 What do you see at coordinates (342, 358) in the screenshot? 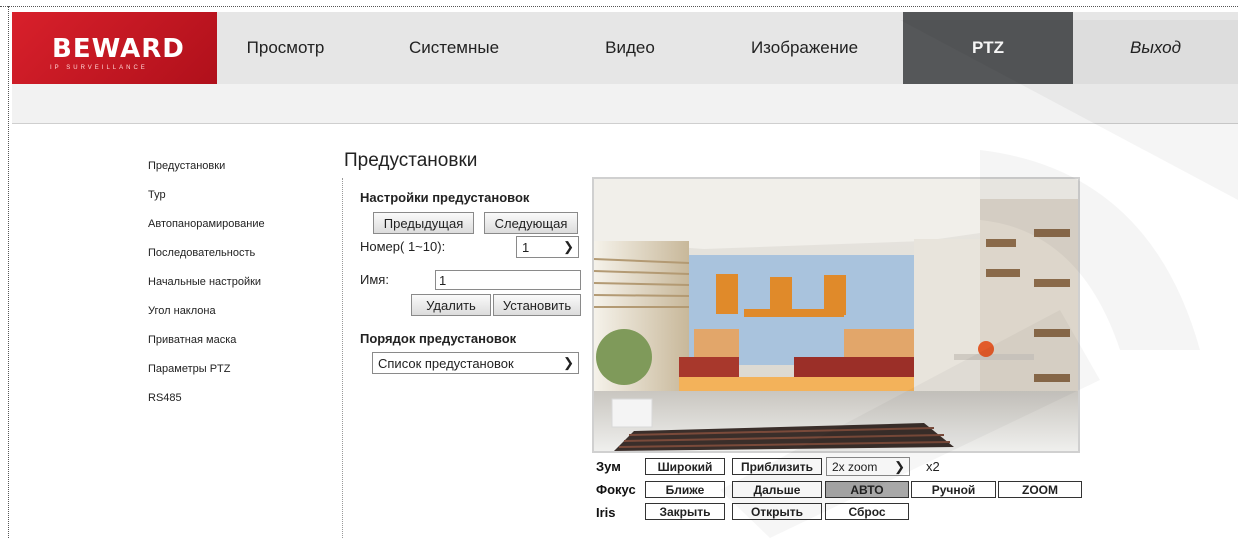
I see `panel-divider` at bounding box center [342, 358].